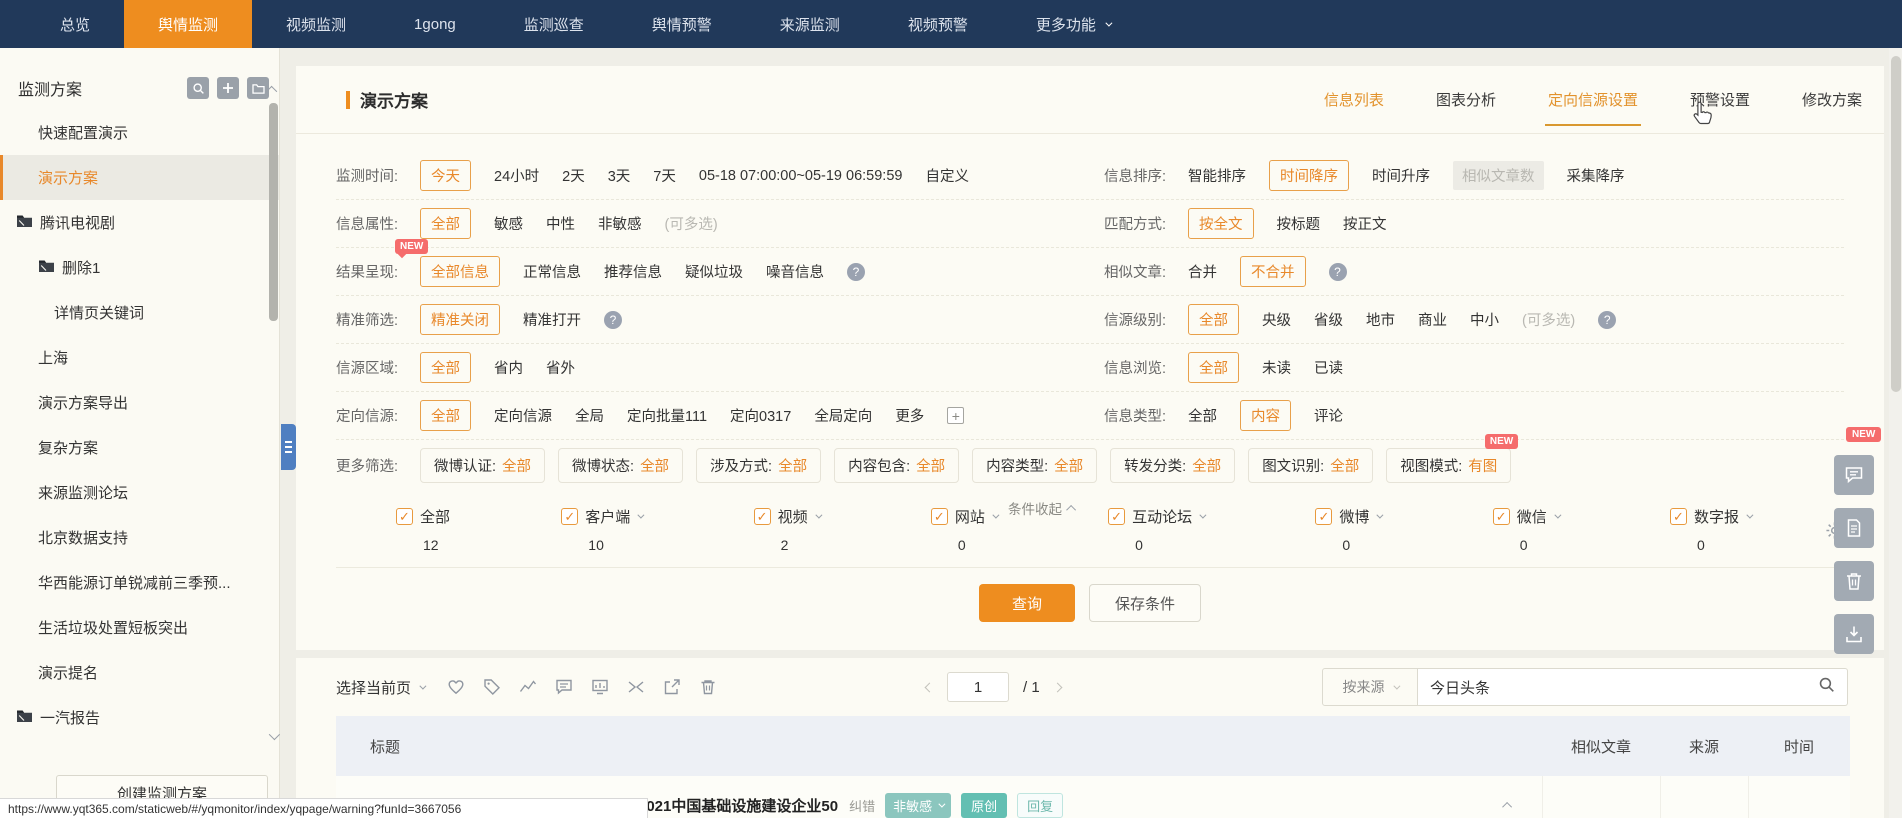 Image resolution: width=1902 pixels, height=818 pixels. What do you see at coordinates (139, 447) in the screenshot?
I see `sidebar-item: 复杂方案` at bounding box center [139, 447].